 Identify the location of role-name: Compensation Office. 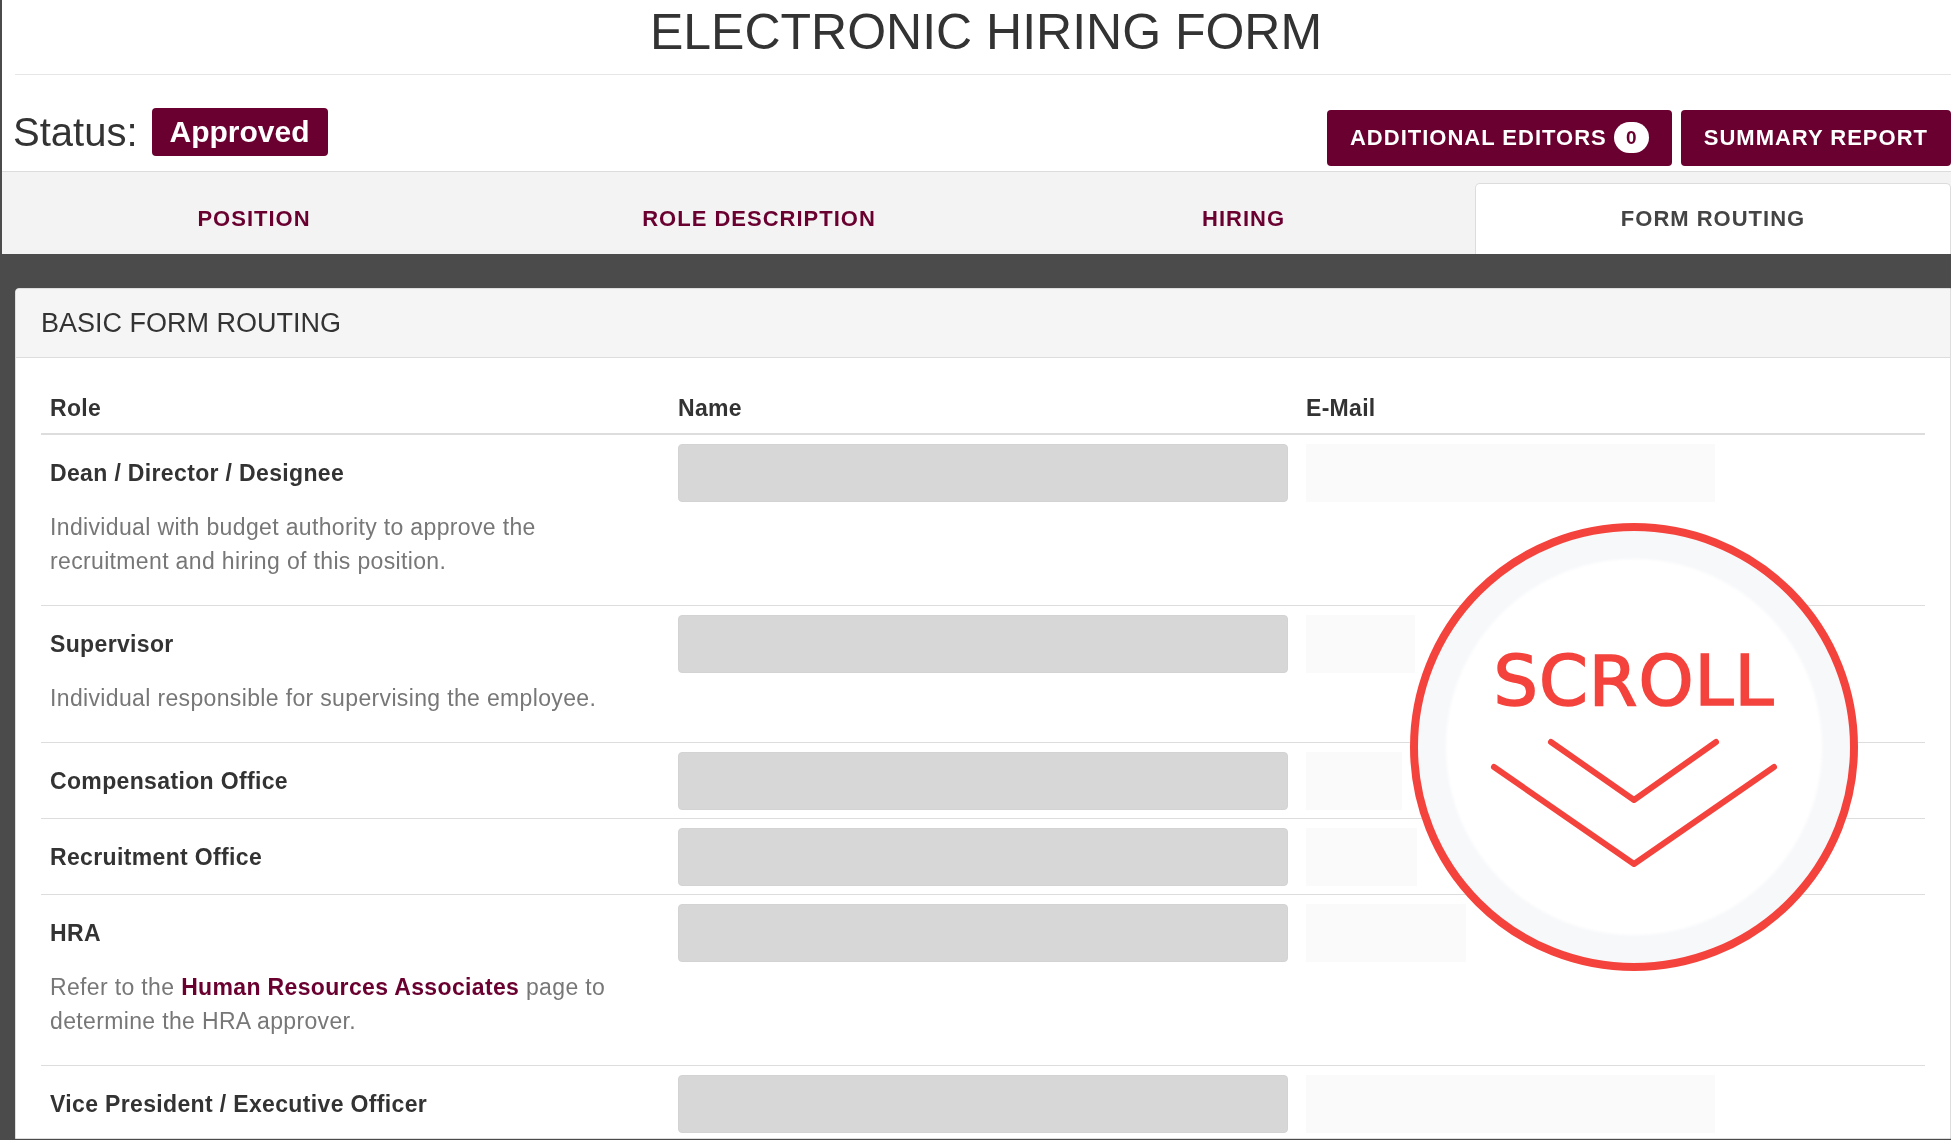
(169, 781).